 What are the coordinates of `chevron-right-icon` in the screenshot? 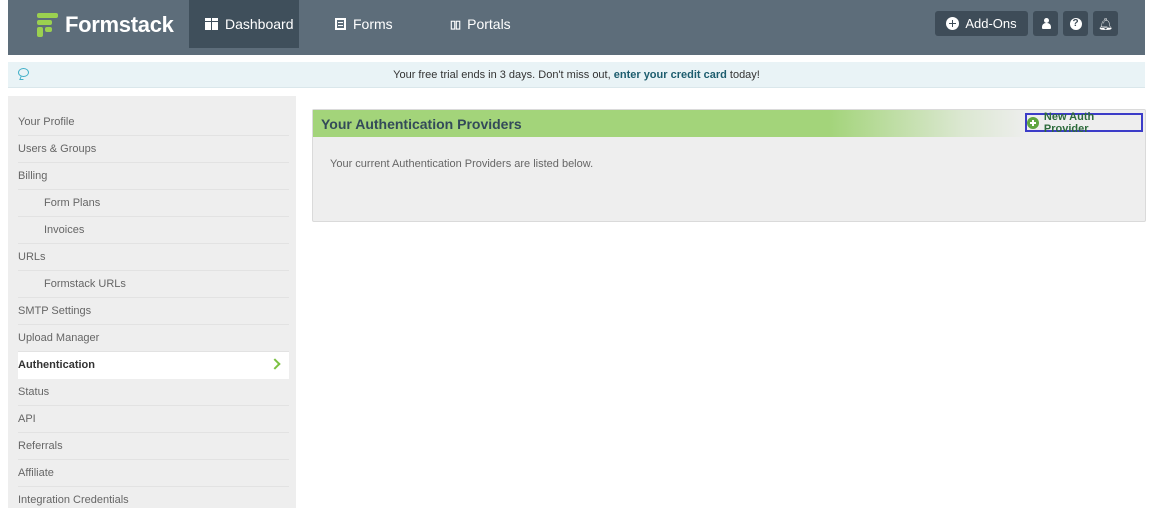 It's located at (275, 364).